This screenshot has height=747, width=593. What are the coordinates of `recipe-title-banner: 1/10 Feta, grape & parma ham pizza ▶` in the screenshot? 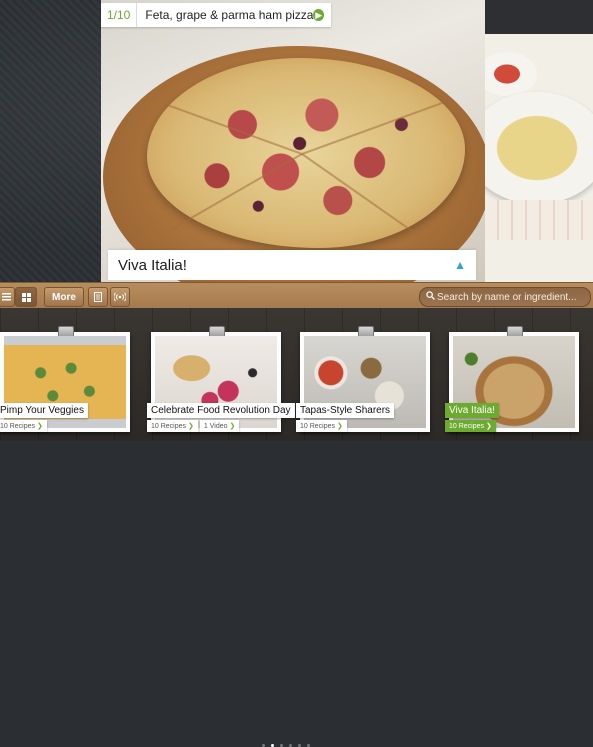 It's located at (216, 15).